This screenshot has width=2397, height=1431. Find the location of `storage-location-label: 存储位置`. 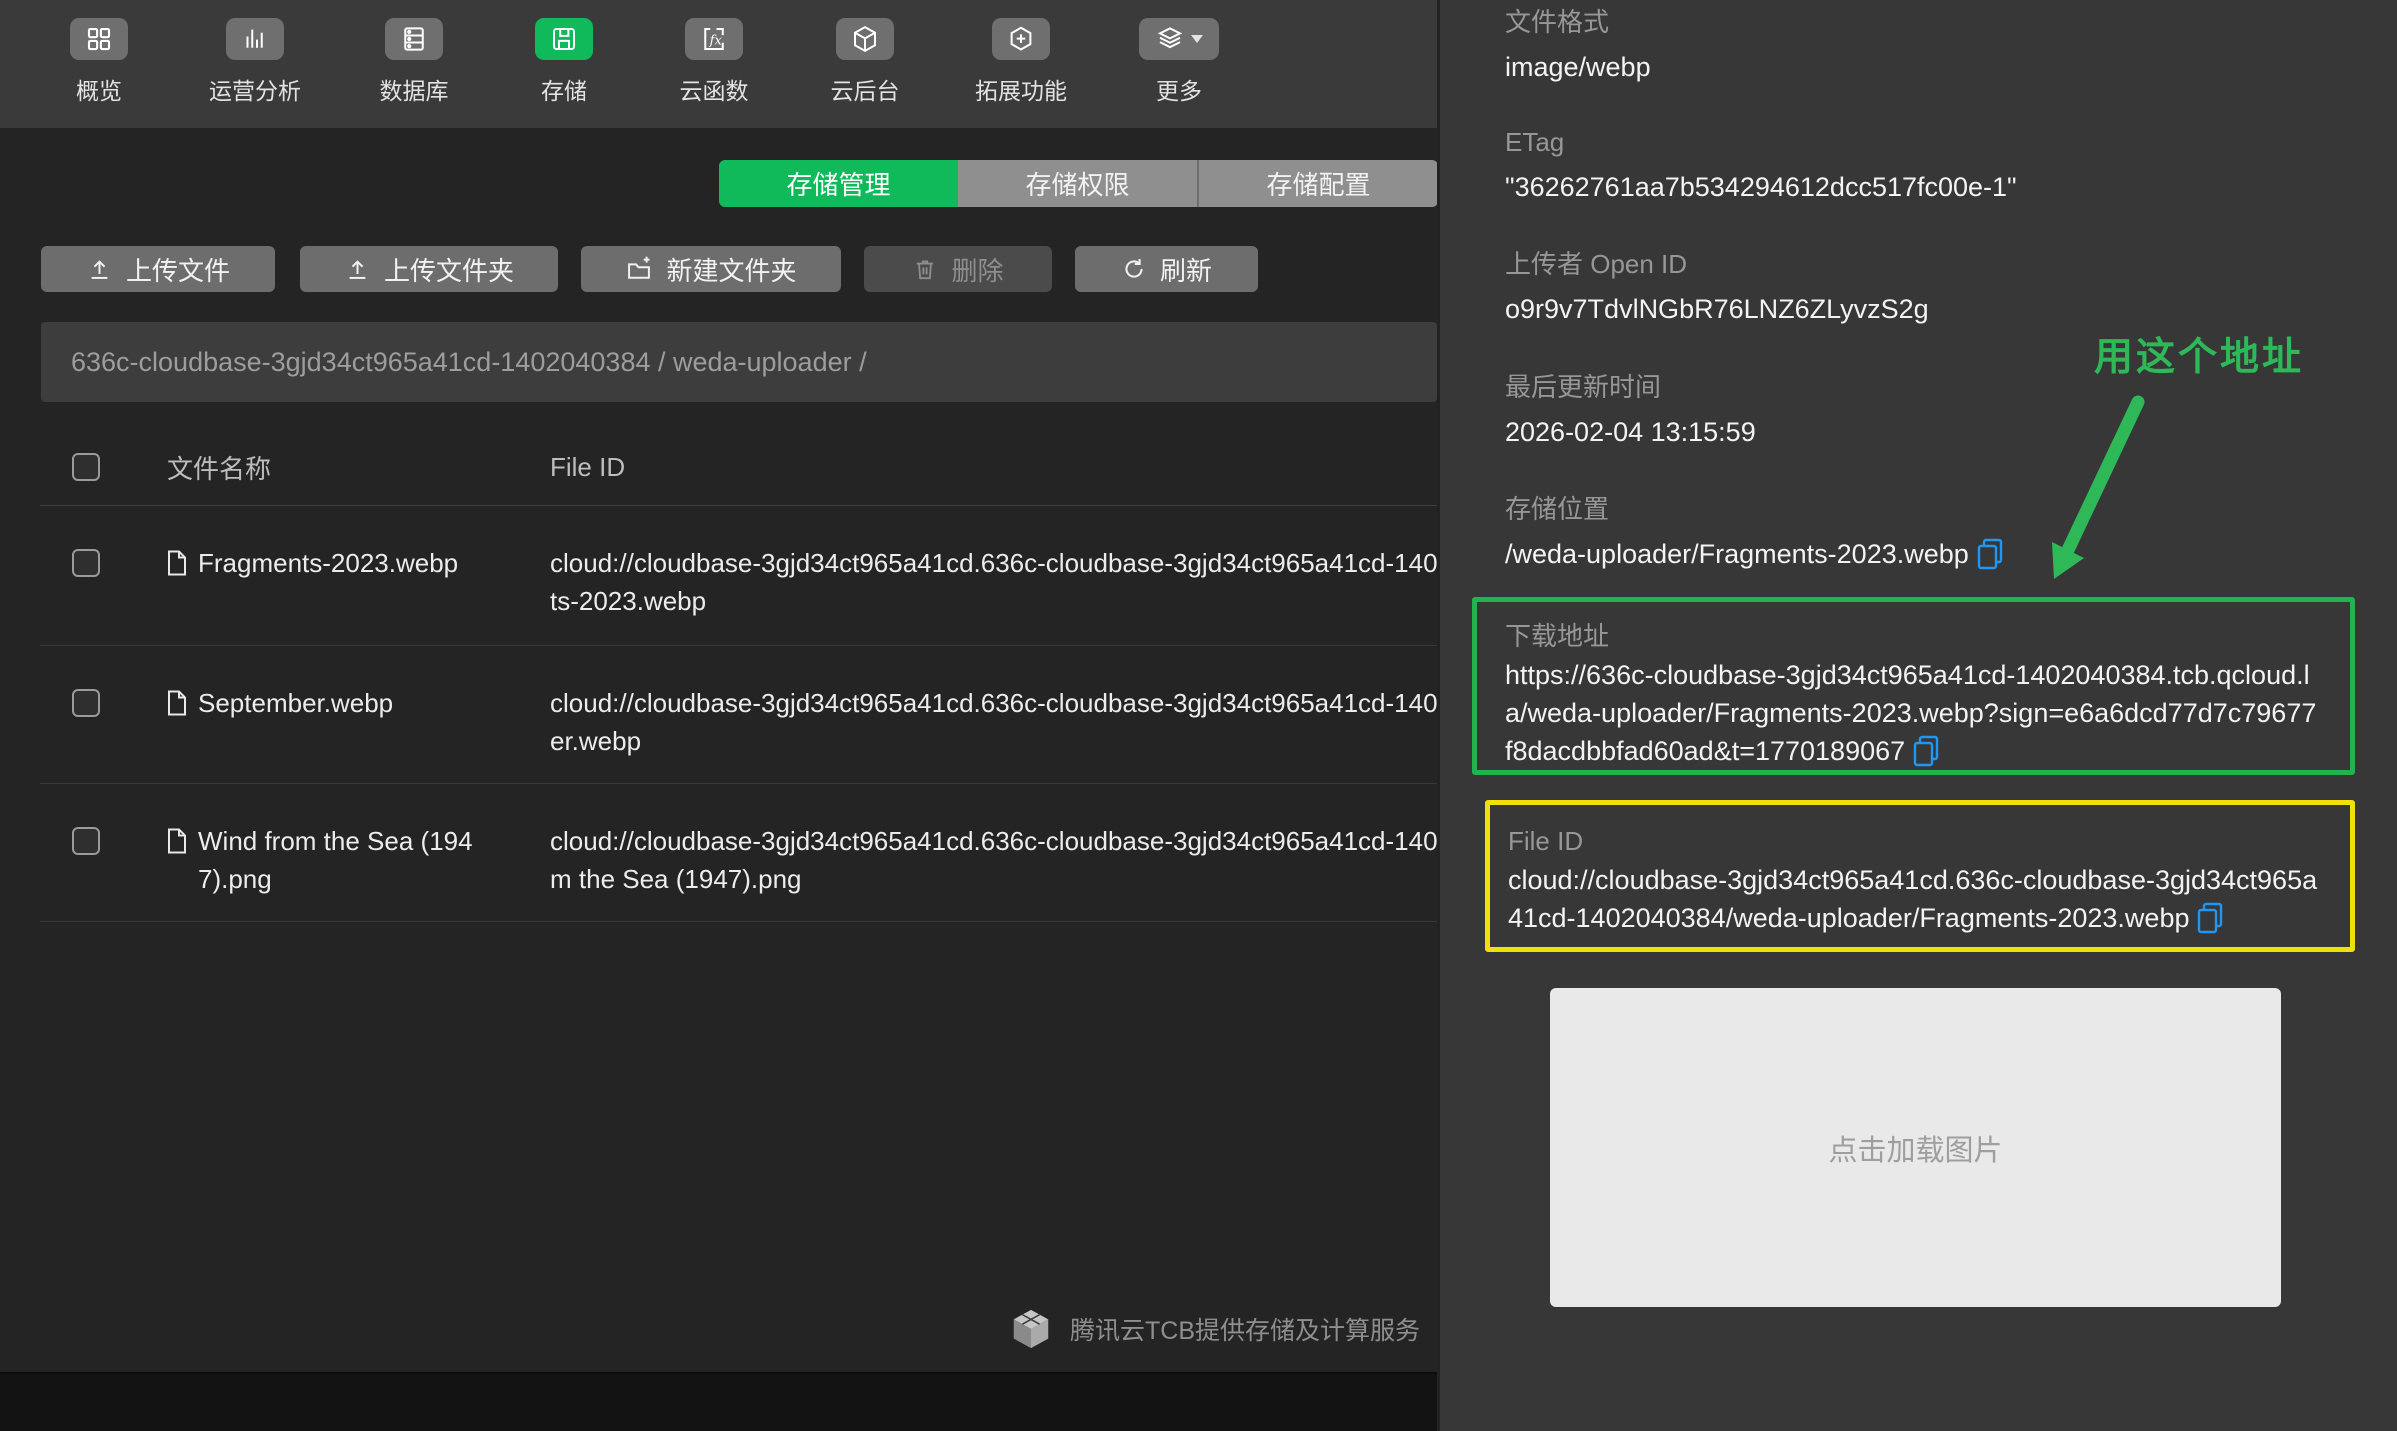

storage-location-label: 存储位置 is located at coordinates (1557, 509).